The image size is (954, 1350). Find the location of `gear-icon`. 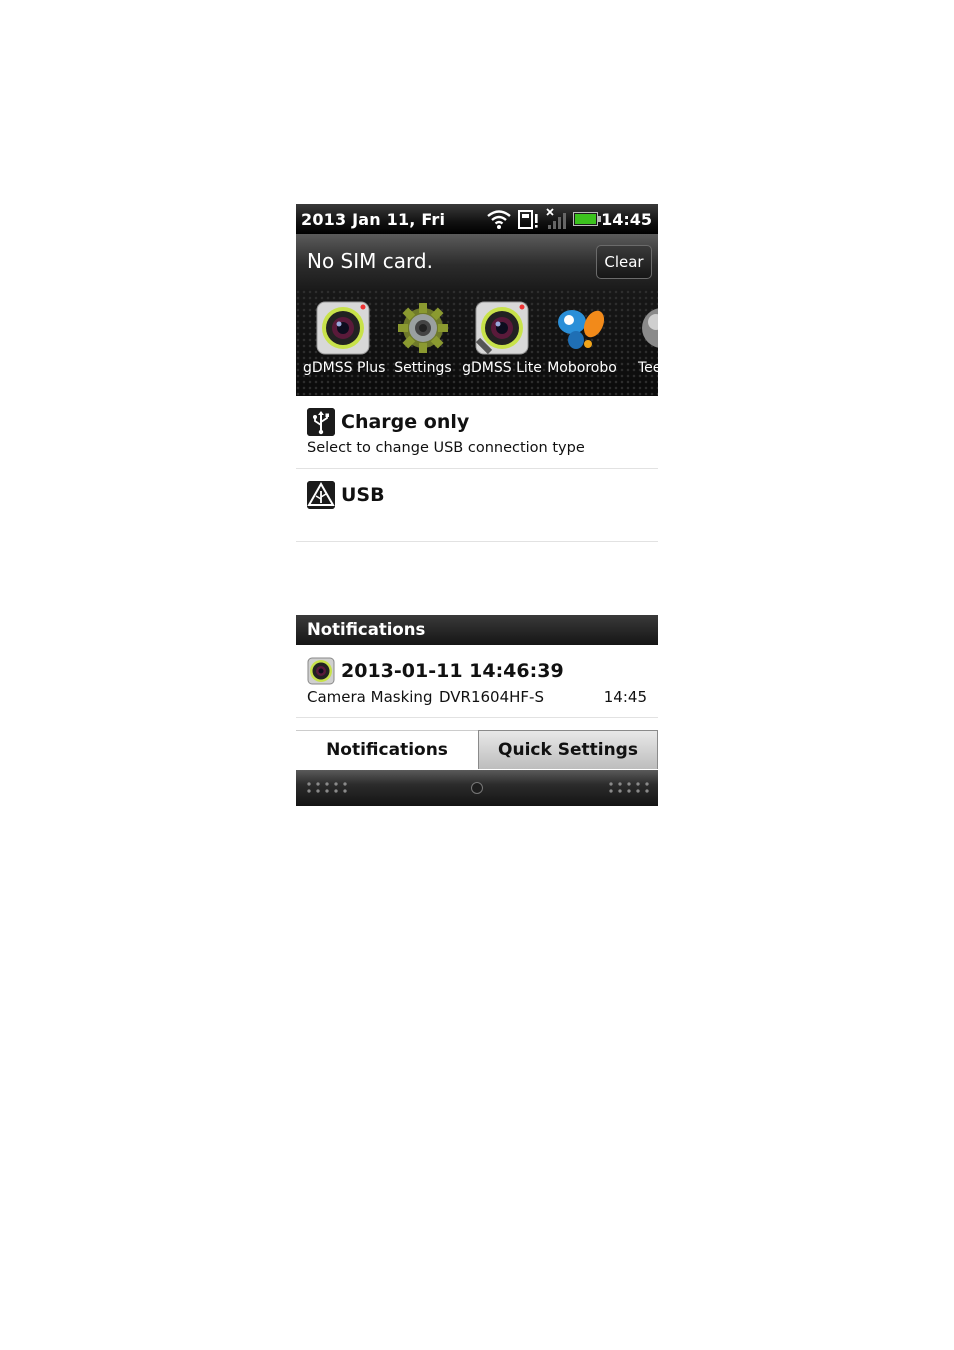

gear-icon is located at coordinates (423, 328).